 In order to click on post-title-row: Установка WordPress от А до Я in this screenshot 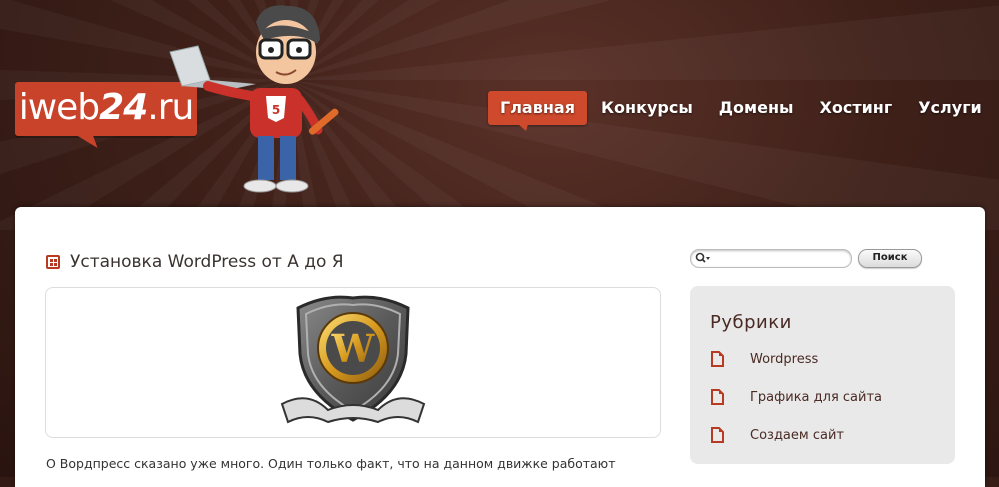, I will do `click(195, 262)`.